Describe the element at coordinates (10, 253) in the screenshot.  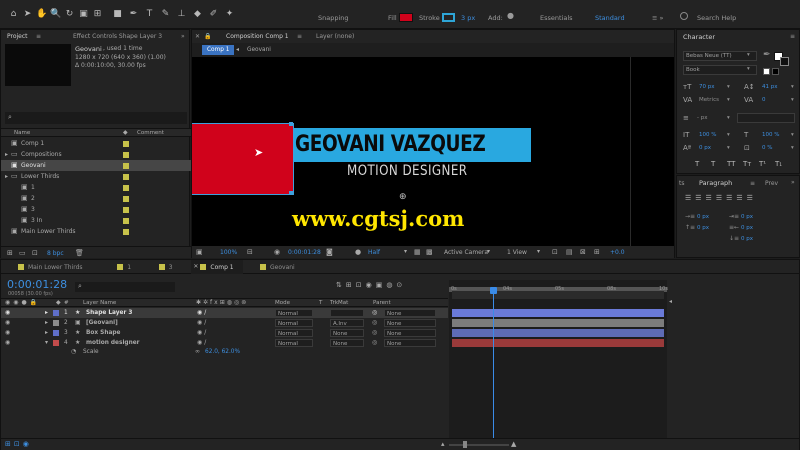
I see `interpret-icon: ⊞` at that location.